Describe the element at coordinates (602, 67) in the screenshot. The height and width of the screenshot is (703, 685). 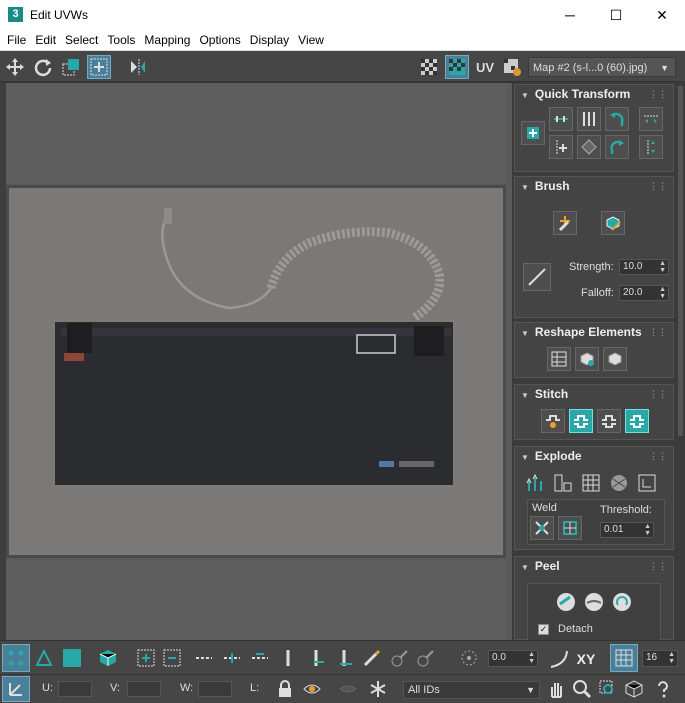
I see `map-dropdown: Map #2 (s-l...0 (60).jpg) ▼` at that location.